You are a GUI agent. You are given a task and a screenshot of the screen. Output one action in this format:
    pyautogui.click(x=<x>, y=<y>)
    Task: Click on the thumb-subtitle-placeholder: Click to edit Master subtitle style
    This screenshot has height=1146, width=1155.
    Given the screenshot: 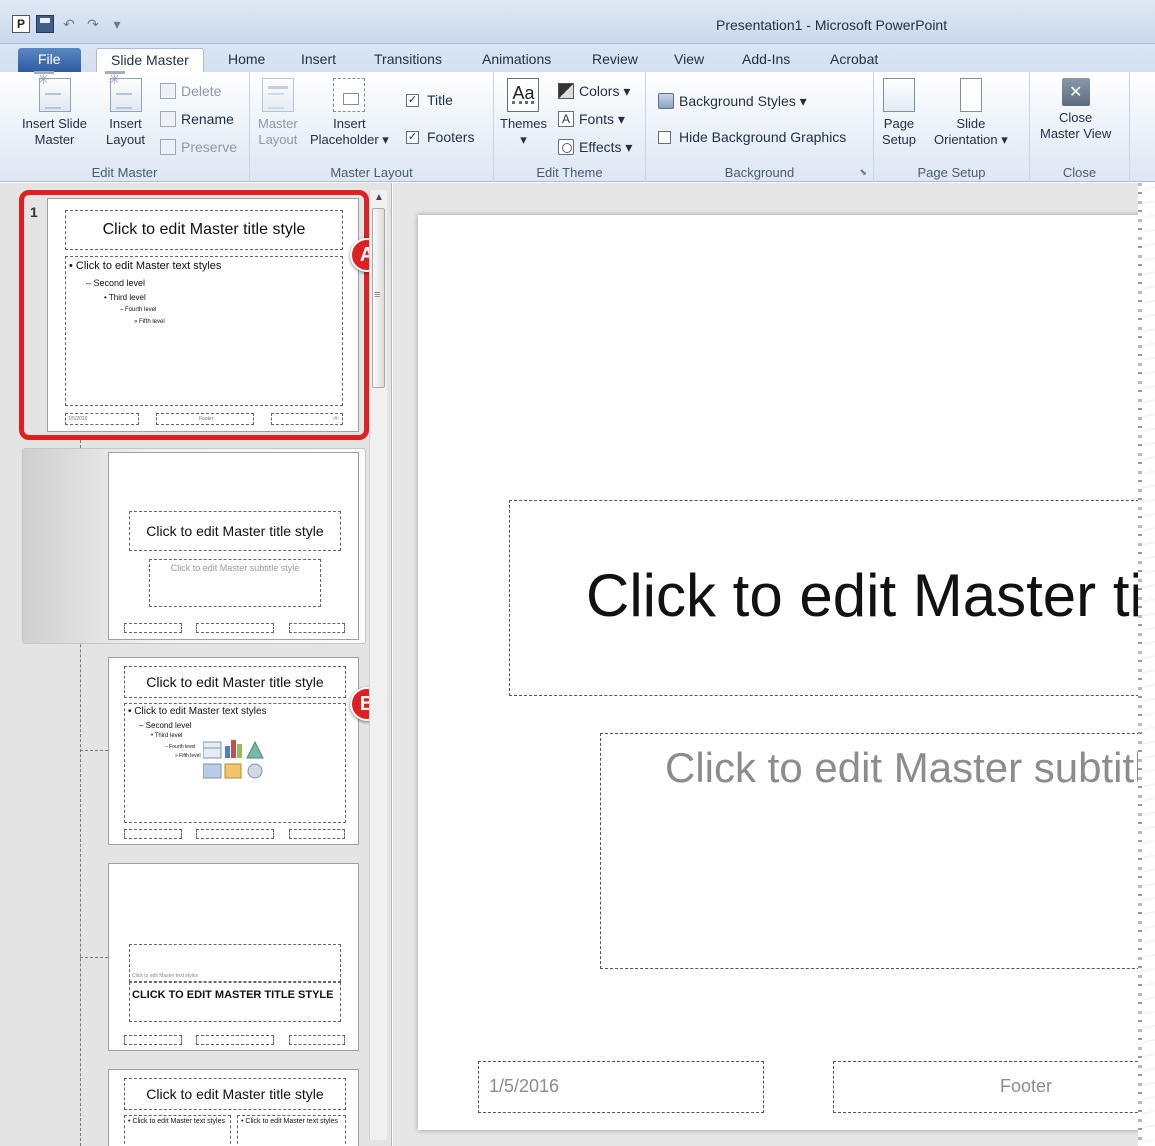 What is the action you would take?
    pyautogui.click(x=235, y=583)
    